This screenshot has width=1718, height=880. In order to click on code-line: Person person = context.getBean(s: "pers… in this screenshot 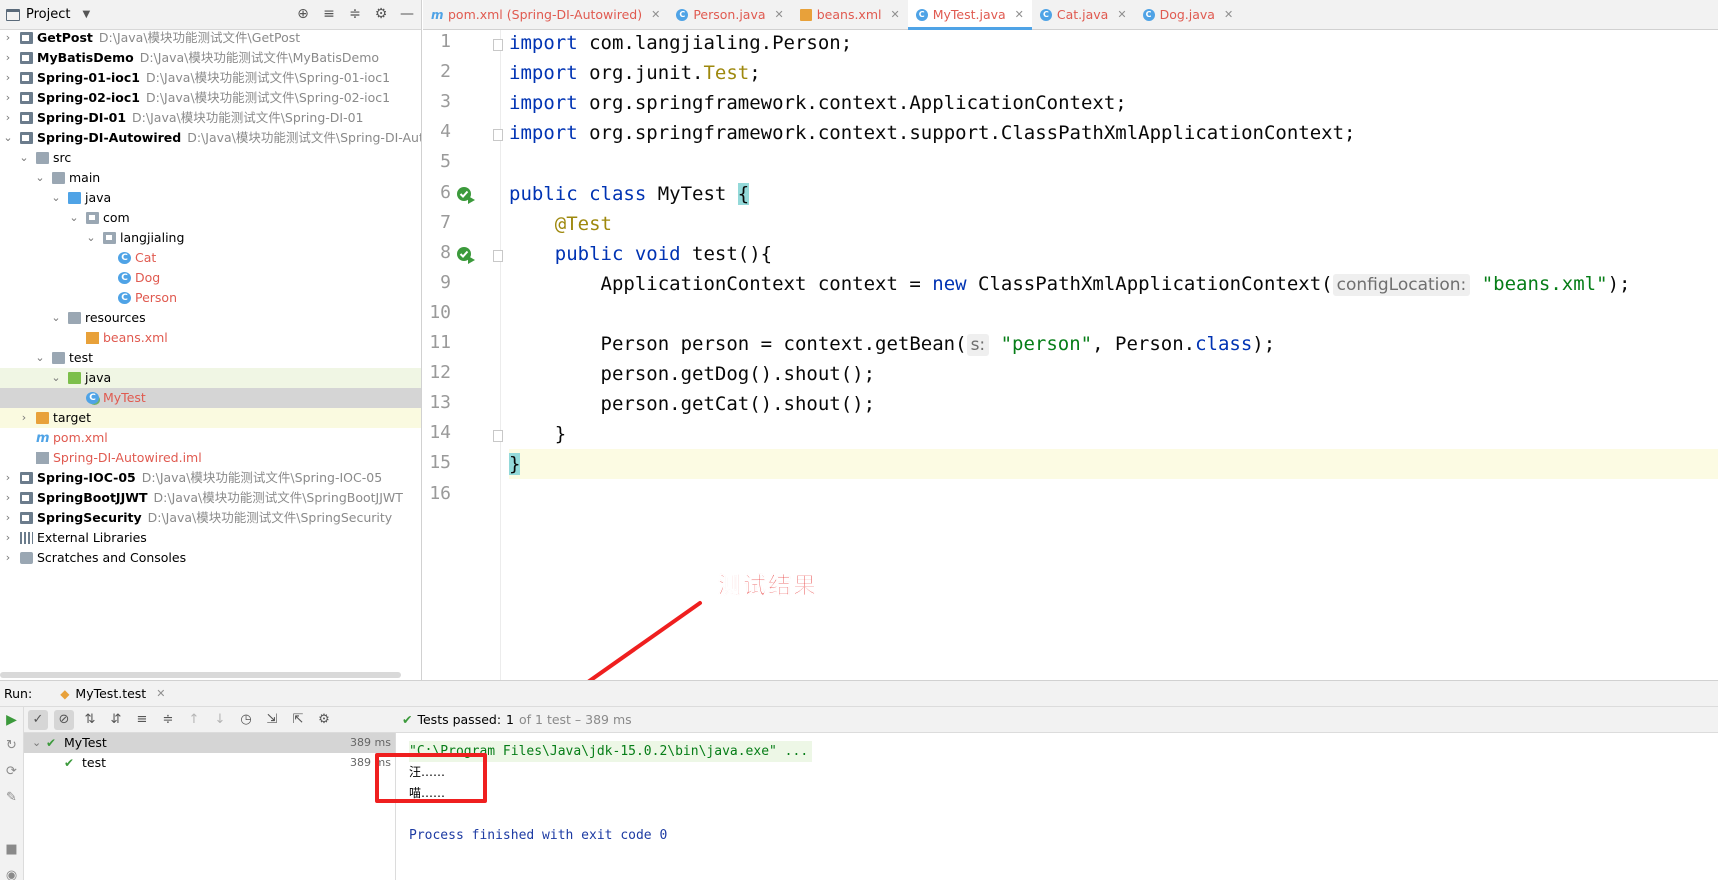, I will do `click(1113, 344)`.